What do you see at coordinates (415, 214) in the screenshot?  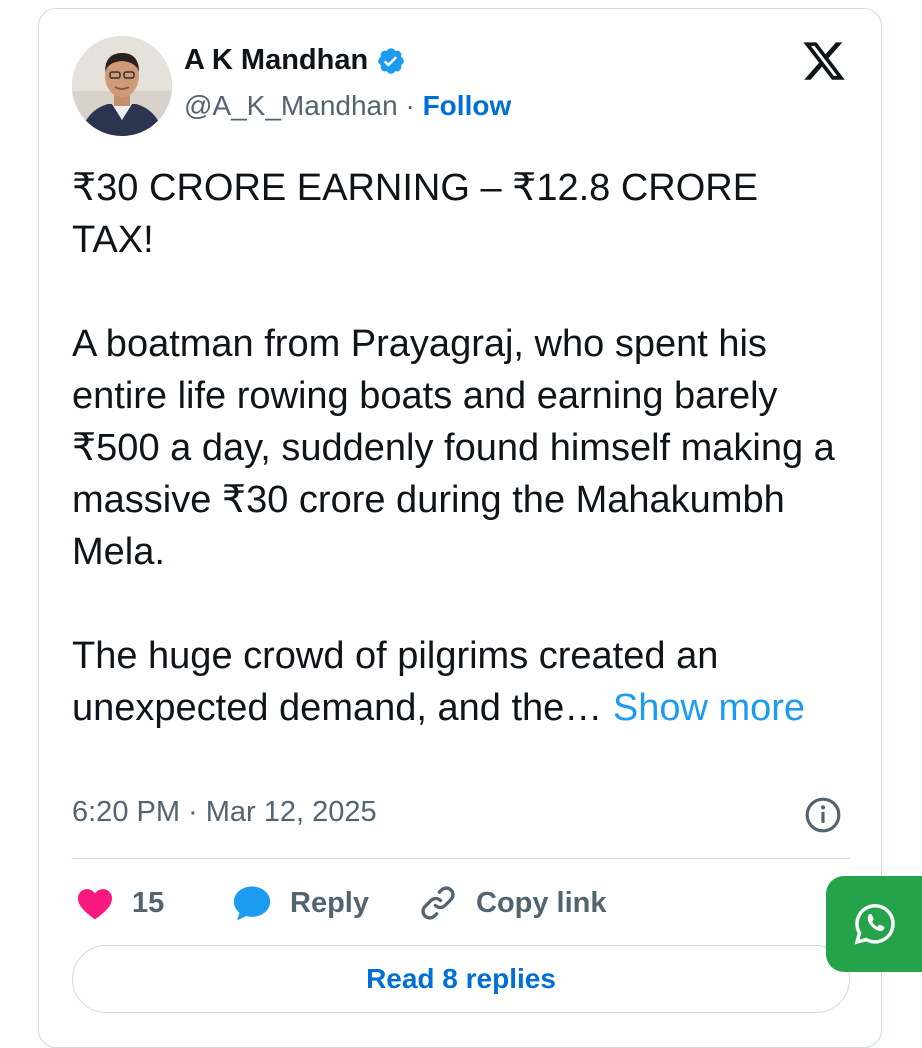 I see `tweet-headline: ₹30 CRORE EARNING – ₹12.8 CRORE TAX!` at bounding box center [415, 214].